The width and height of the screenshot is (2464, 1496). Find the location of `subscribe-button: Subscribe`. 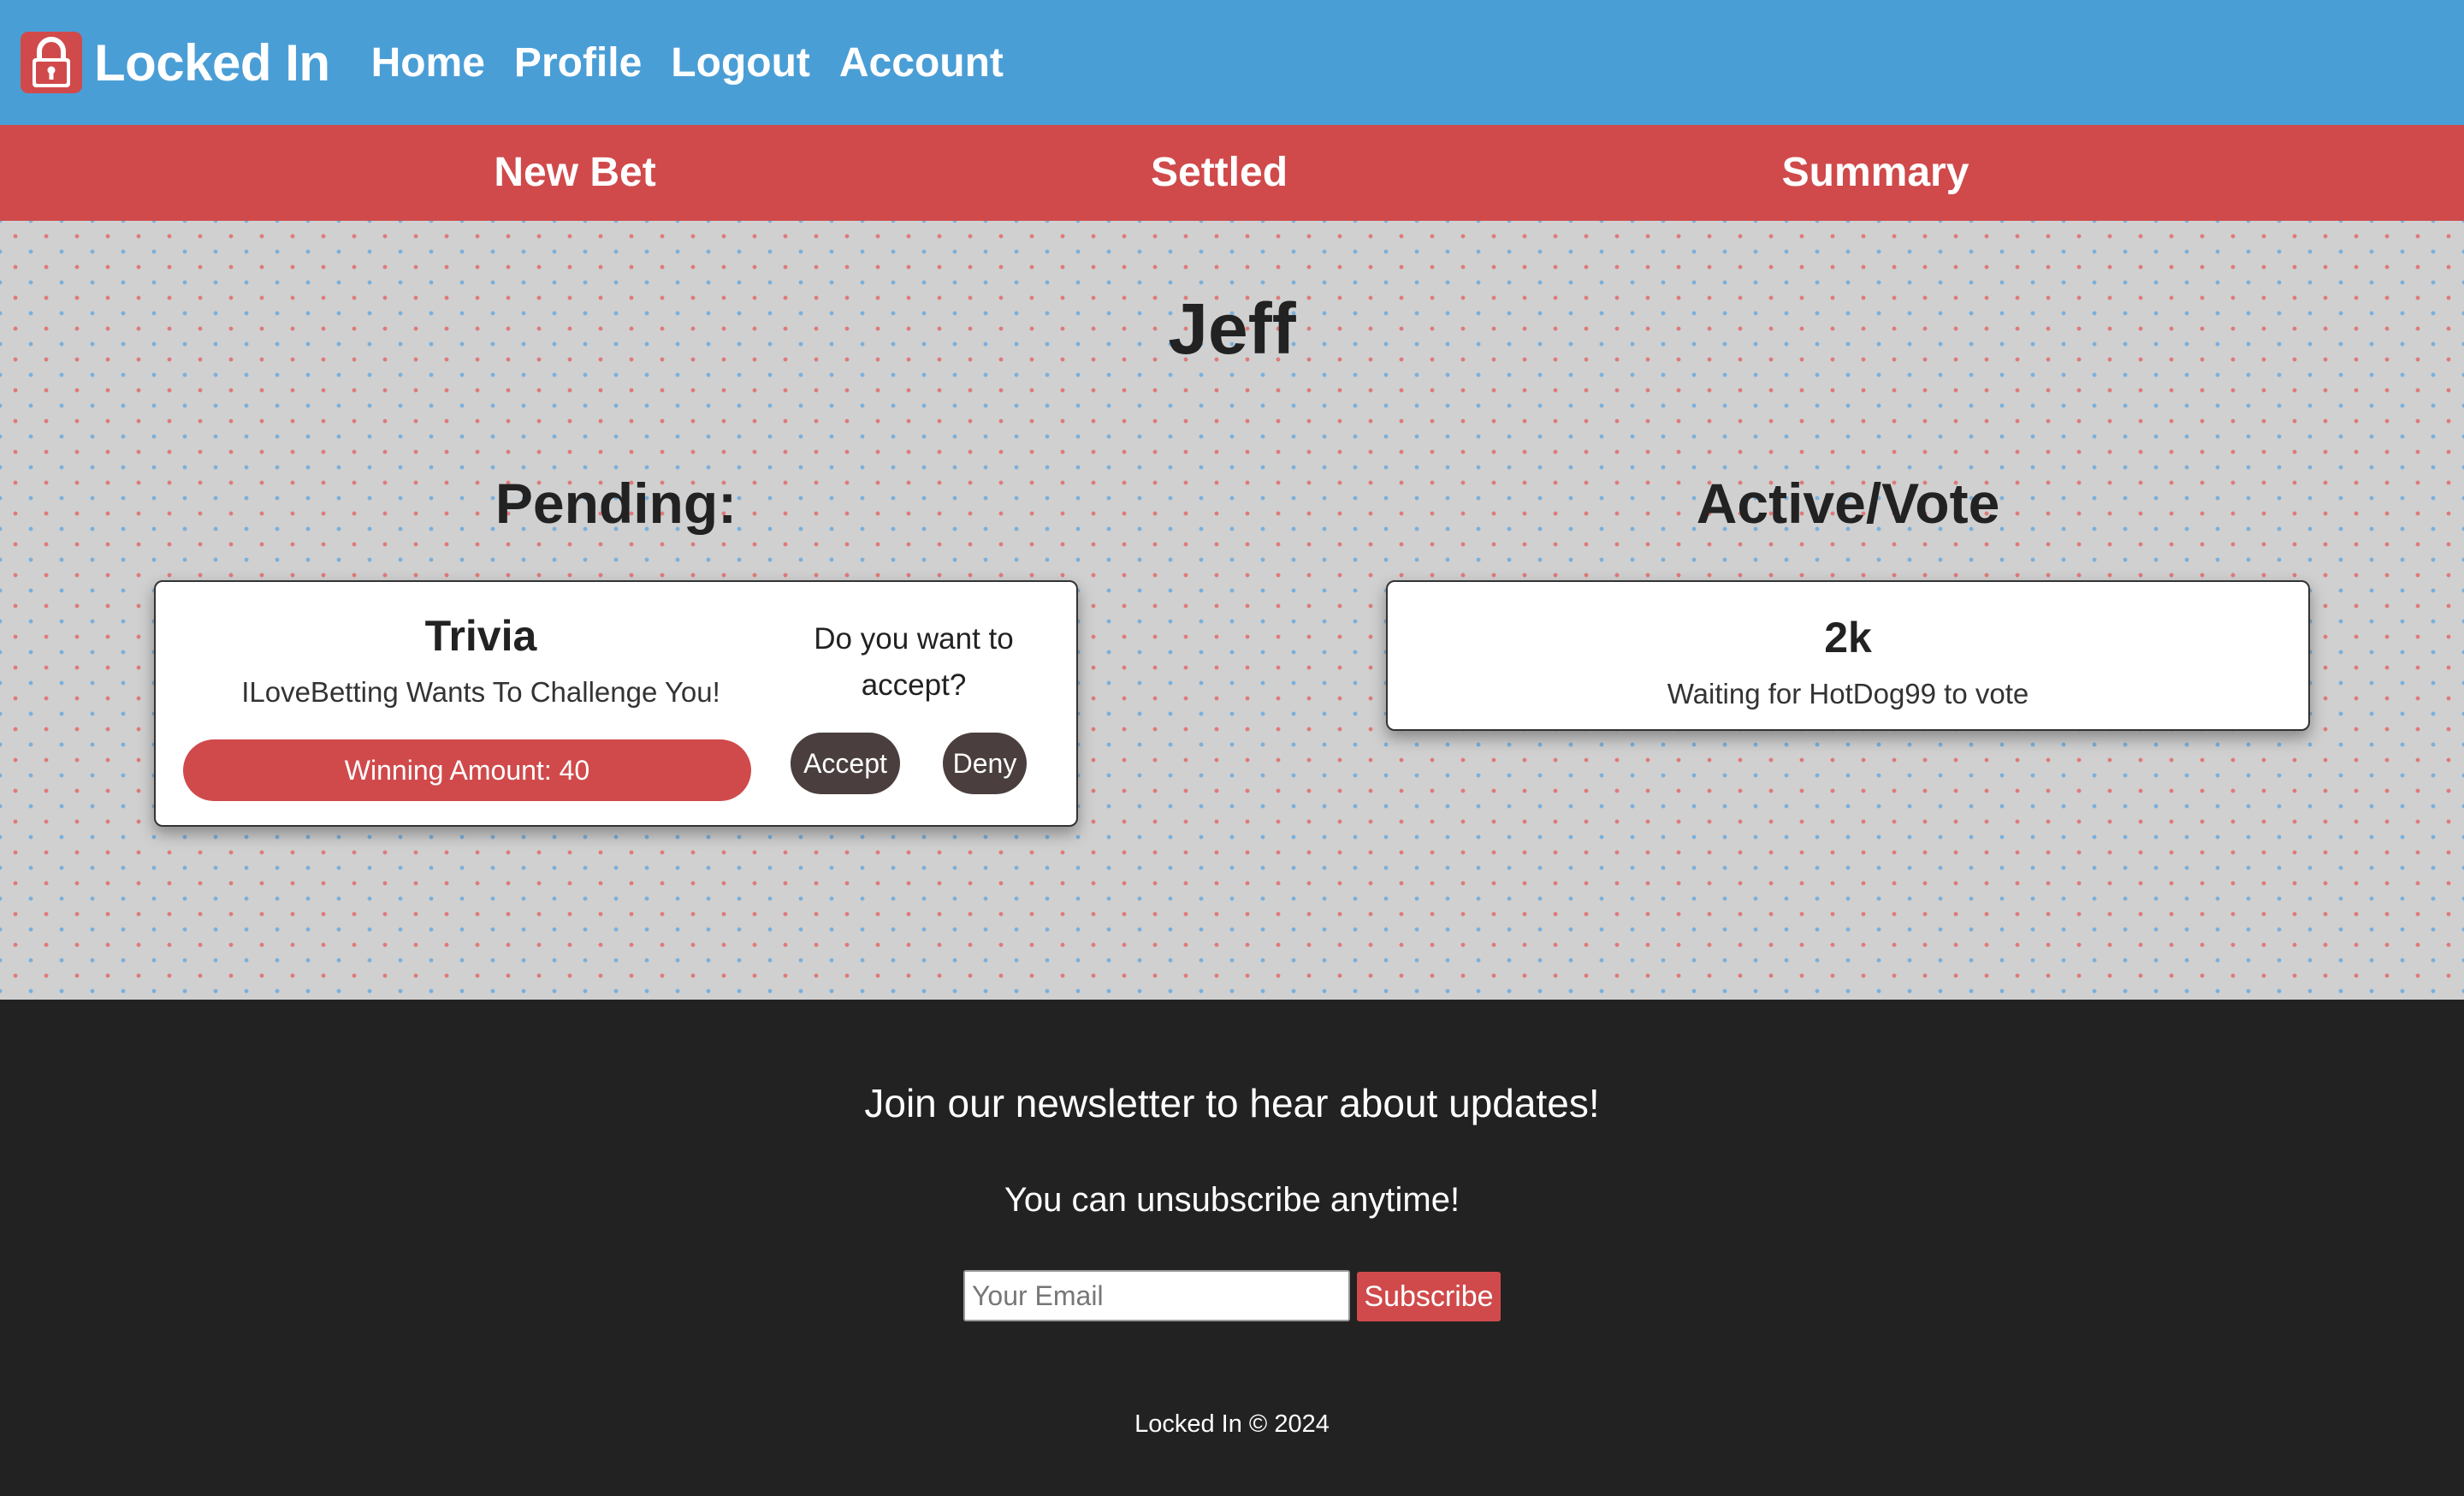

subscribe-button: Subscribe is located at coordinates (1429, 1296).